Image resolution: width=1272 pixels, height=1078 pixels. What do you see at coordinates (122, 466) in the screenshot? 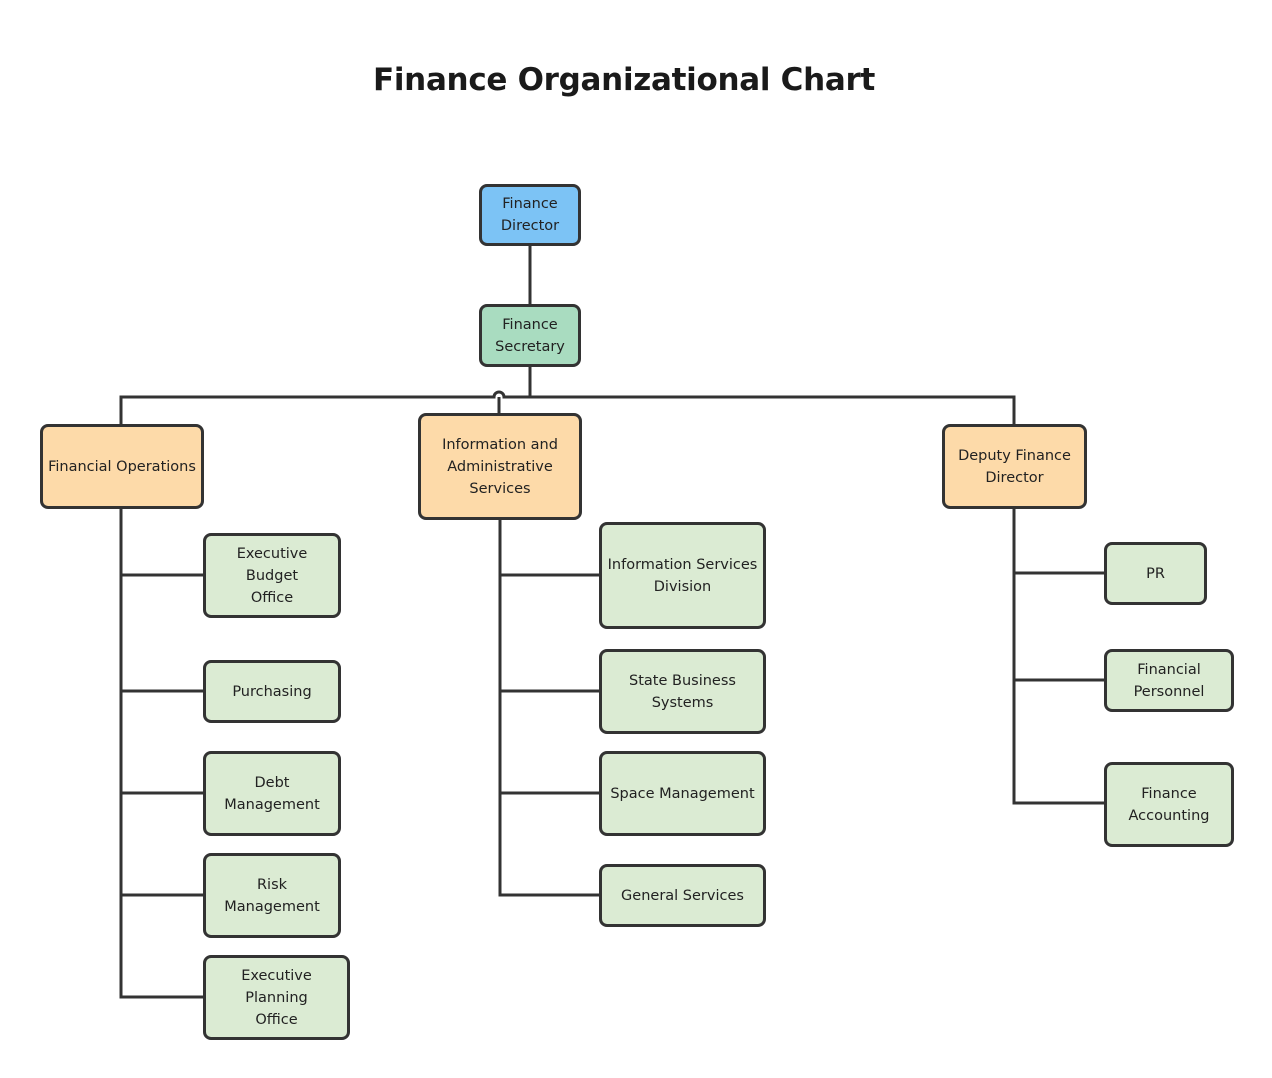
I see `node-financial-operations: Financial Operations` at bounding box center [122, 466].